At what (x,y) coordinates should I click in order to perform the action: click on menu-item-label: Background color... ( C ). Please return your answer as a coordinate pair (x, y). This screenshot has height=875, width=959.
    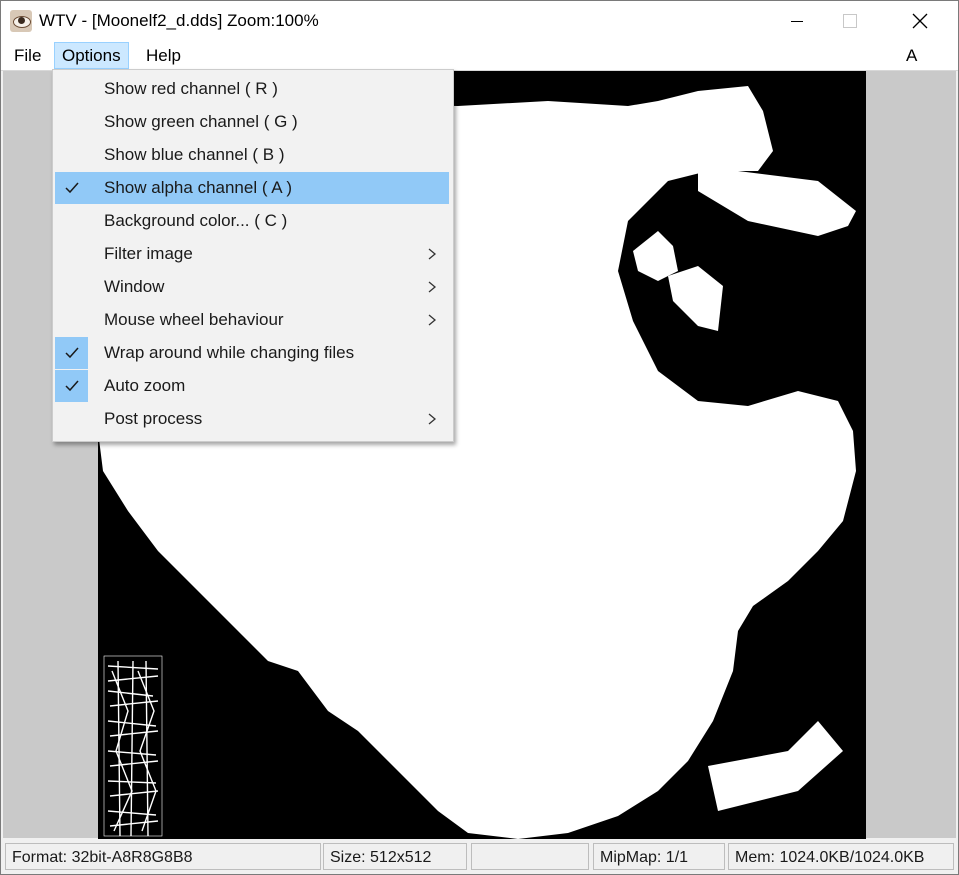
    Looking at the image, I should click on (196, 220).